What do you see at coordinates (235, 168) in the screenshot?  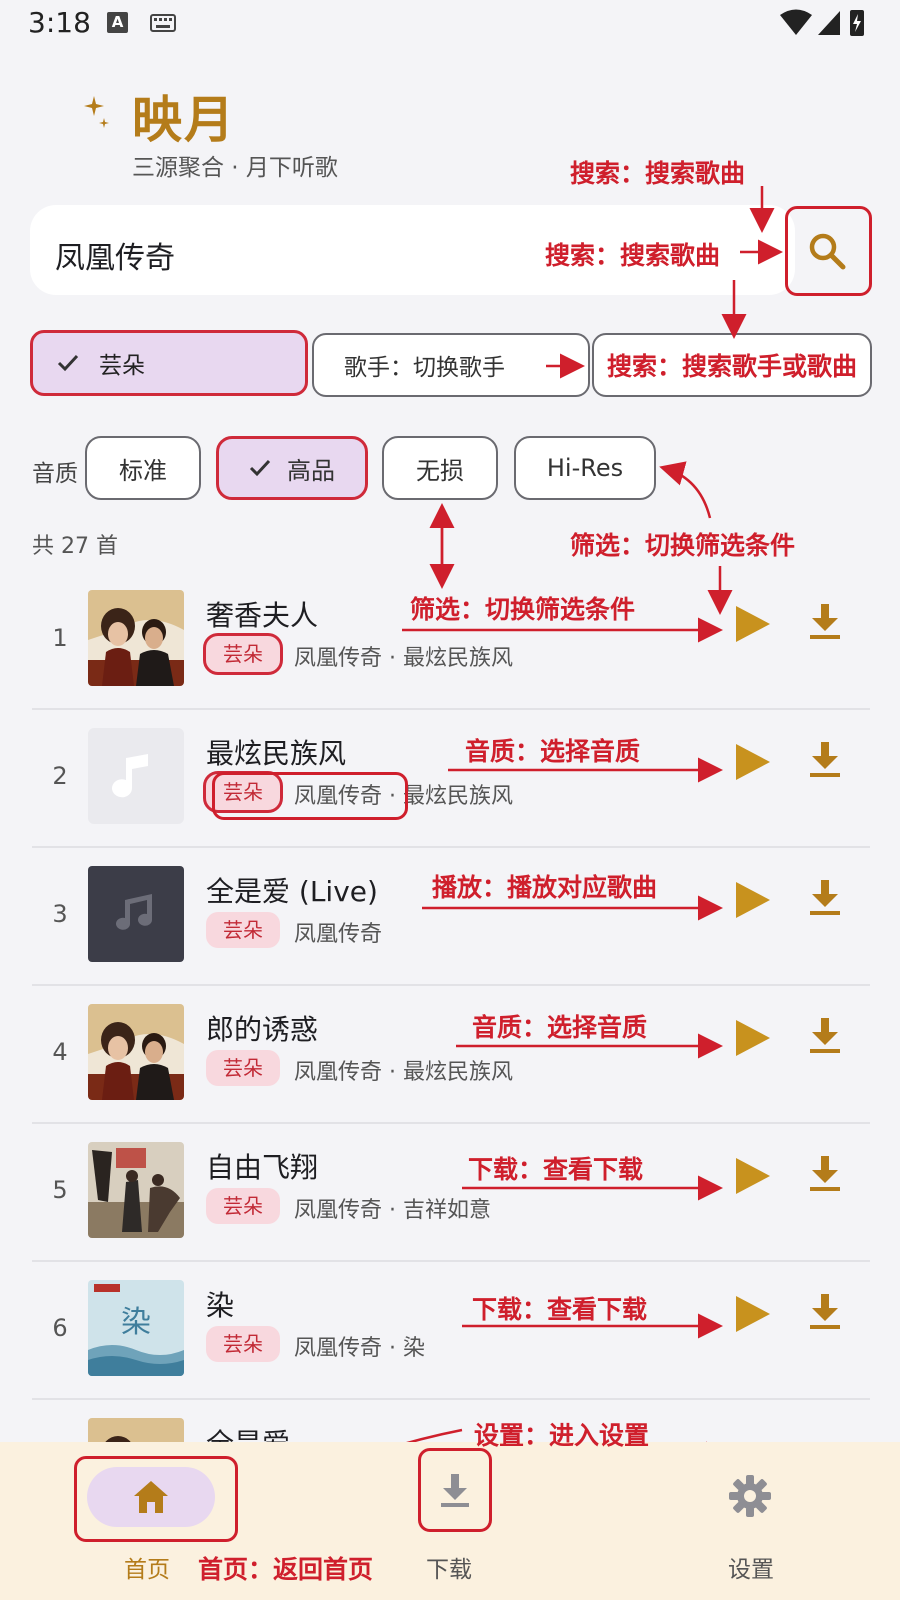 I see `app-subtitle: 三源聚合 · 月下听歌` at bounding box center [235, 168].